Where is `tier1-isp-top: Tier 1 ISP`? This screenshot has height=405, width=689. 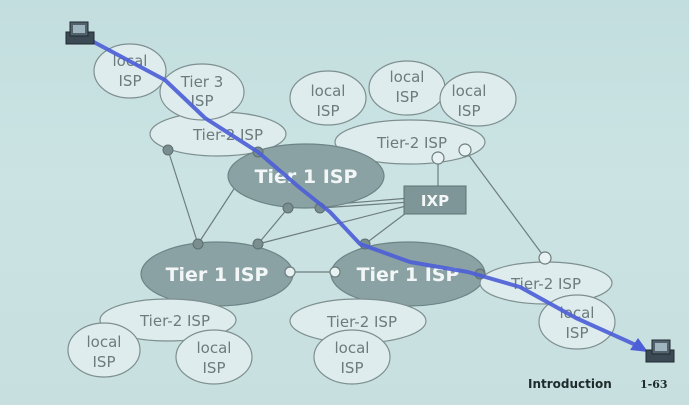
tier1-isp-top: Tier 1 ISP is located at coordinates (306, 176).